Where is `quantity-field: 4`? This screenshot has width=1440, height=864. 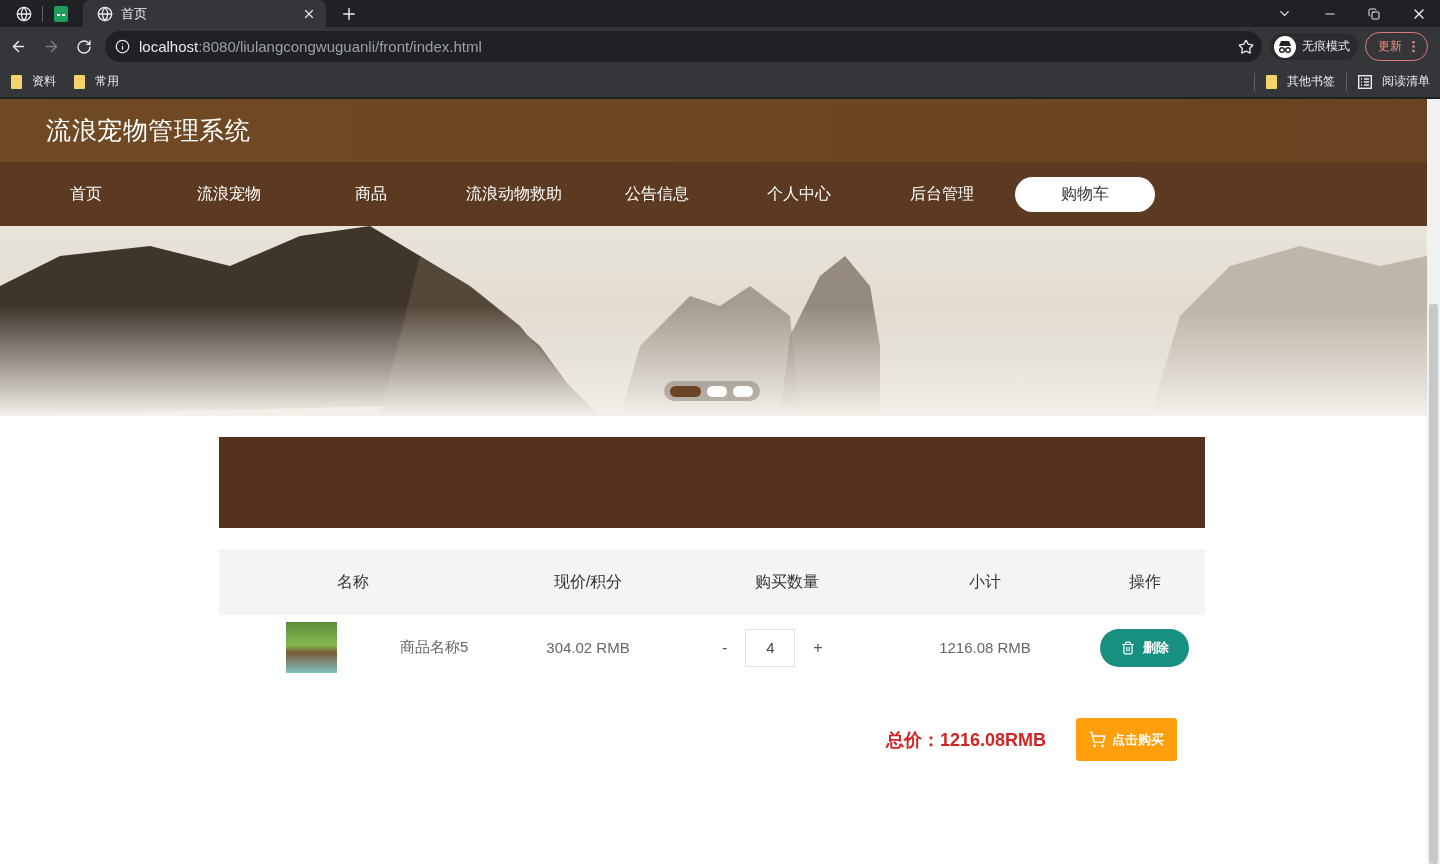 quantity-field: 4 is located at coordinates (770, 647).